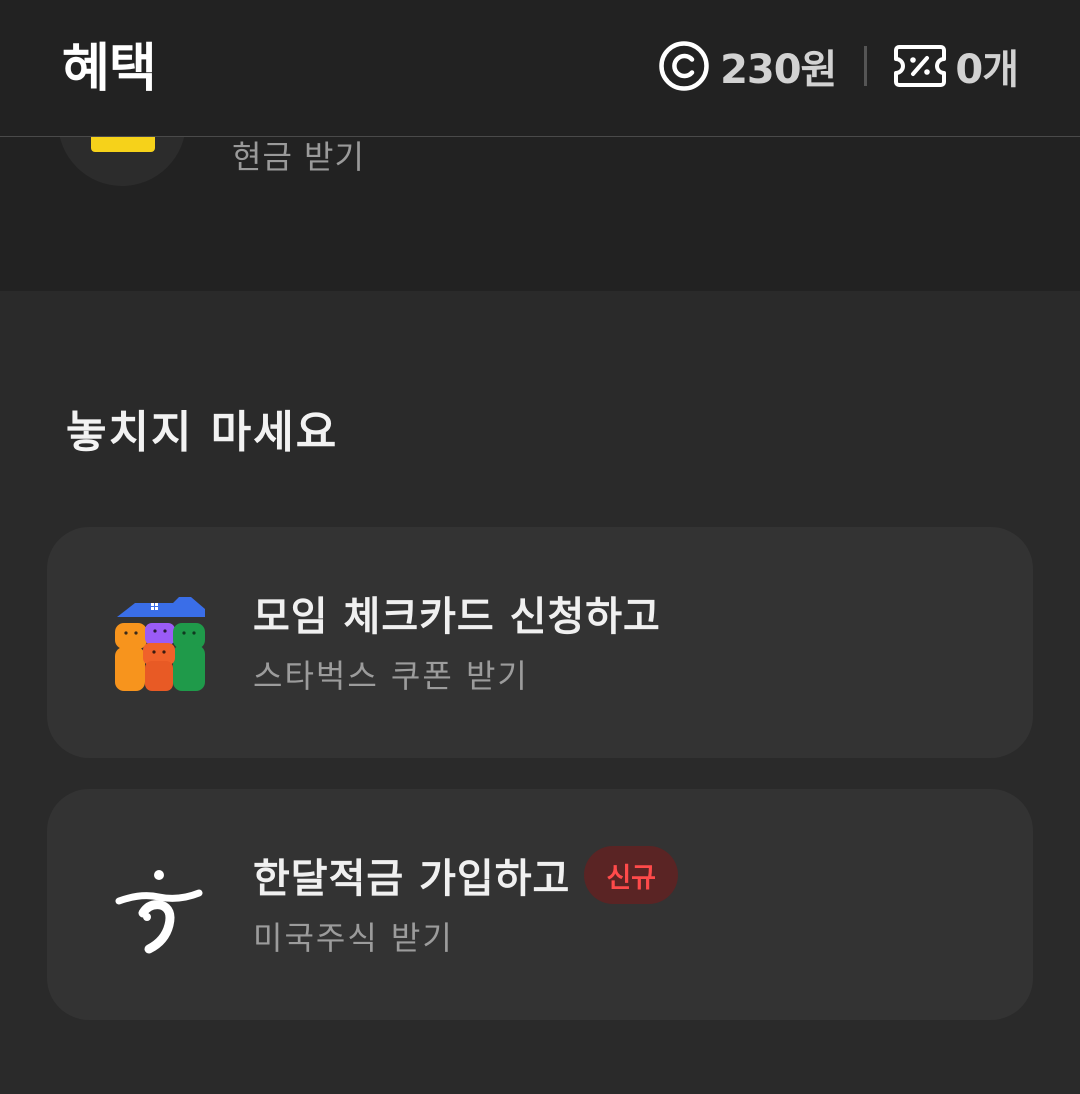 This screenshot has width=1080, height=1094. I want to click on coupon-count: 0개, so click(987, 70).